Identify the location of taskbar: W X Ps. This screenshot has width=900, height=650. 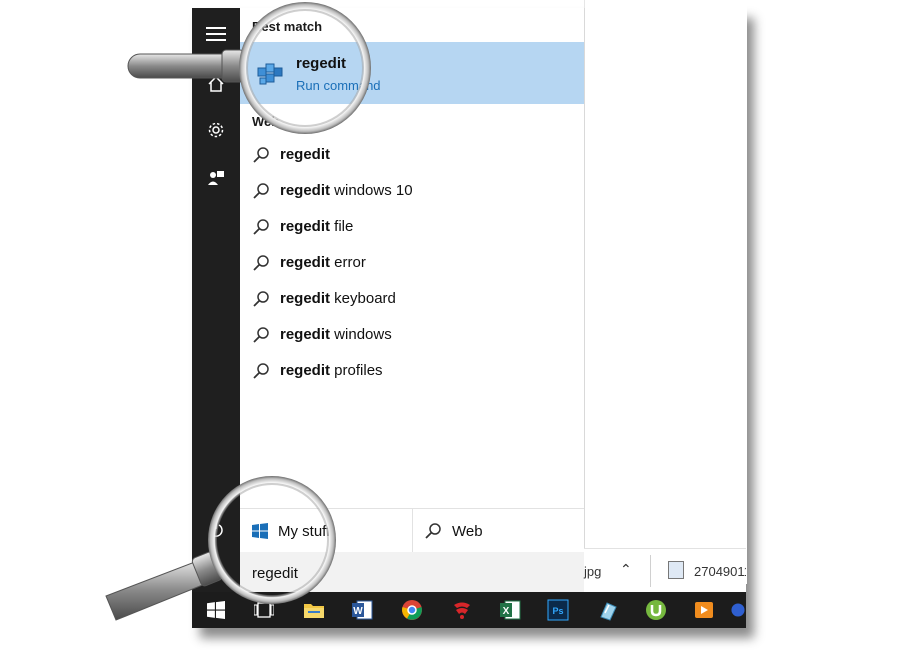
(469, 610).